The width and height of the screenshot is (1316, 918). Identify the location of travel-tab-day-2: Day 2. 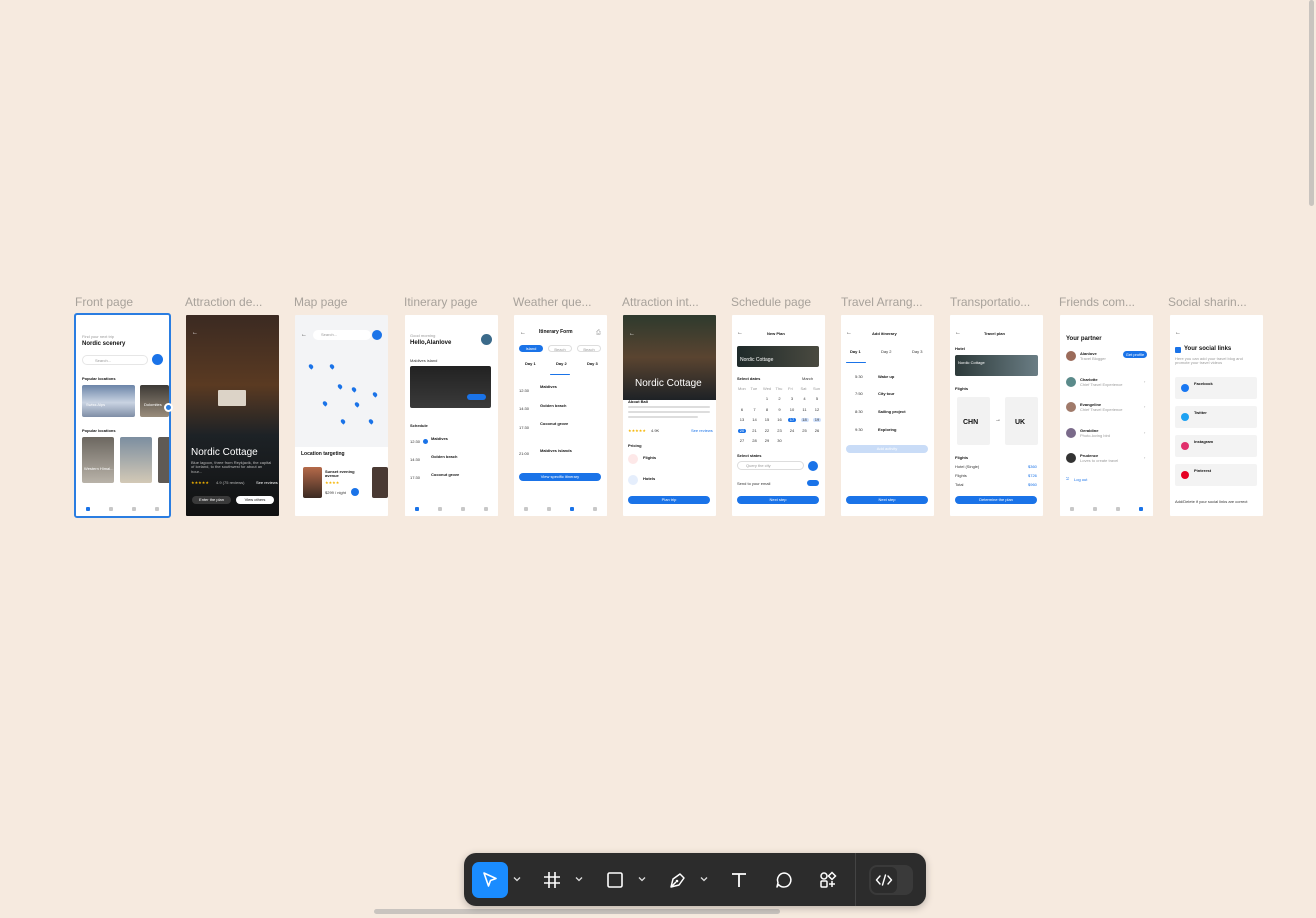
(886, 351).